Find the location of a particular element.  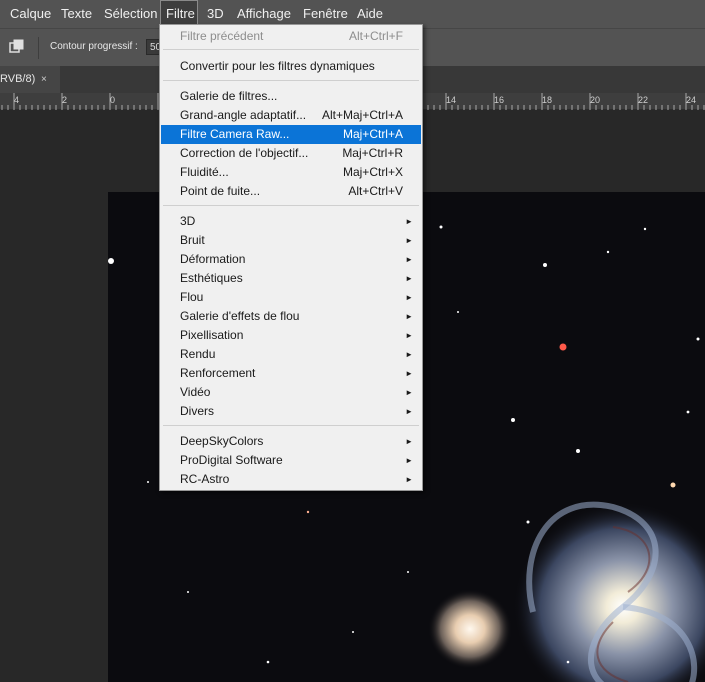

document-tab: RVB/8) × is located at coordinates (30, 79).